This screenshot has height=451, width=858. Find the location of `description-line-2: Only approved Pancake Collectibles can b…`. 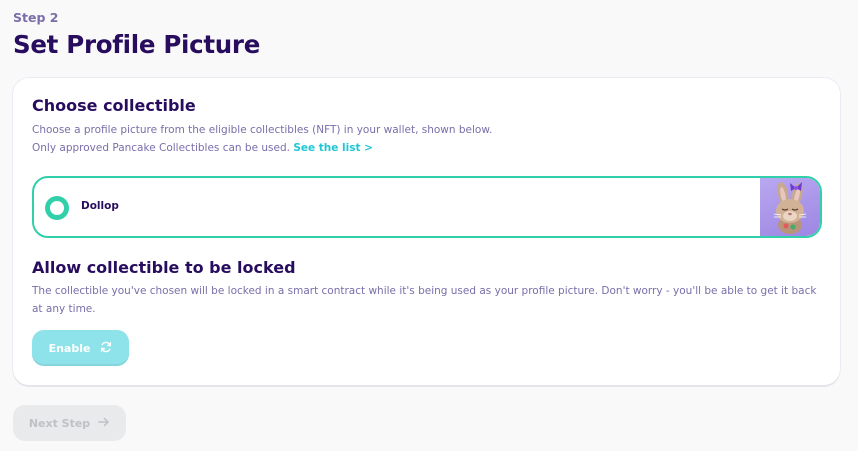

description-line-2: Only approved Pancake Collectibles can b… is located at coordinates (262, 148).